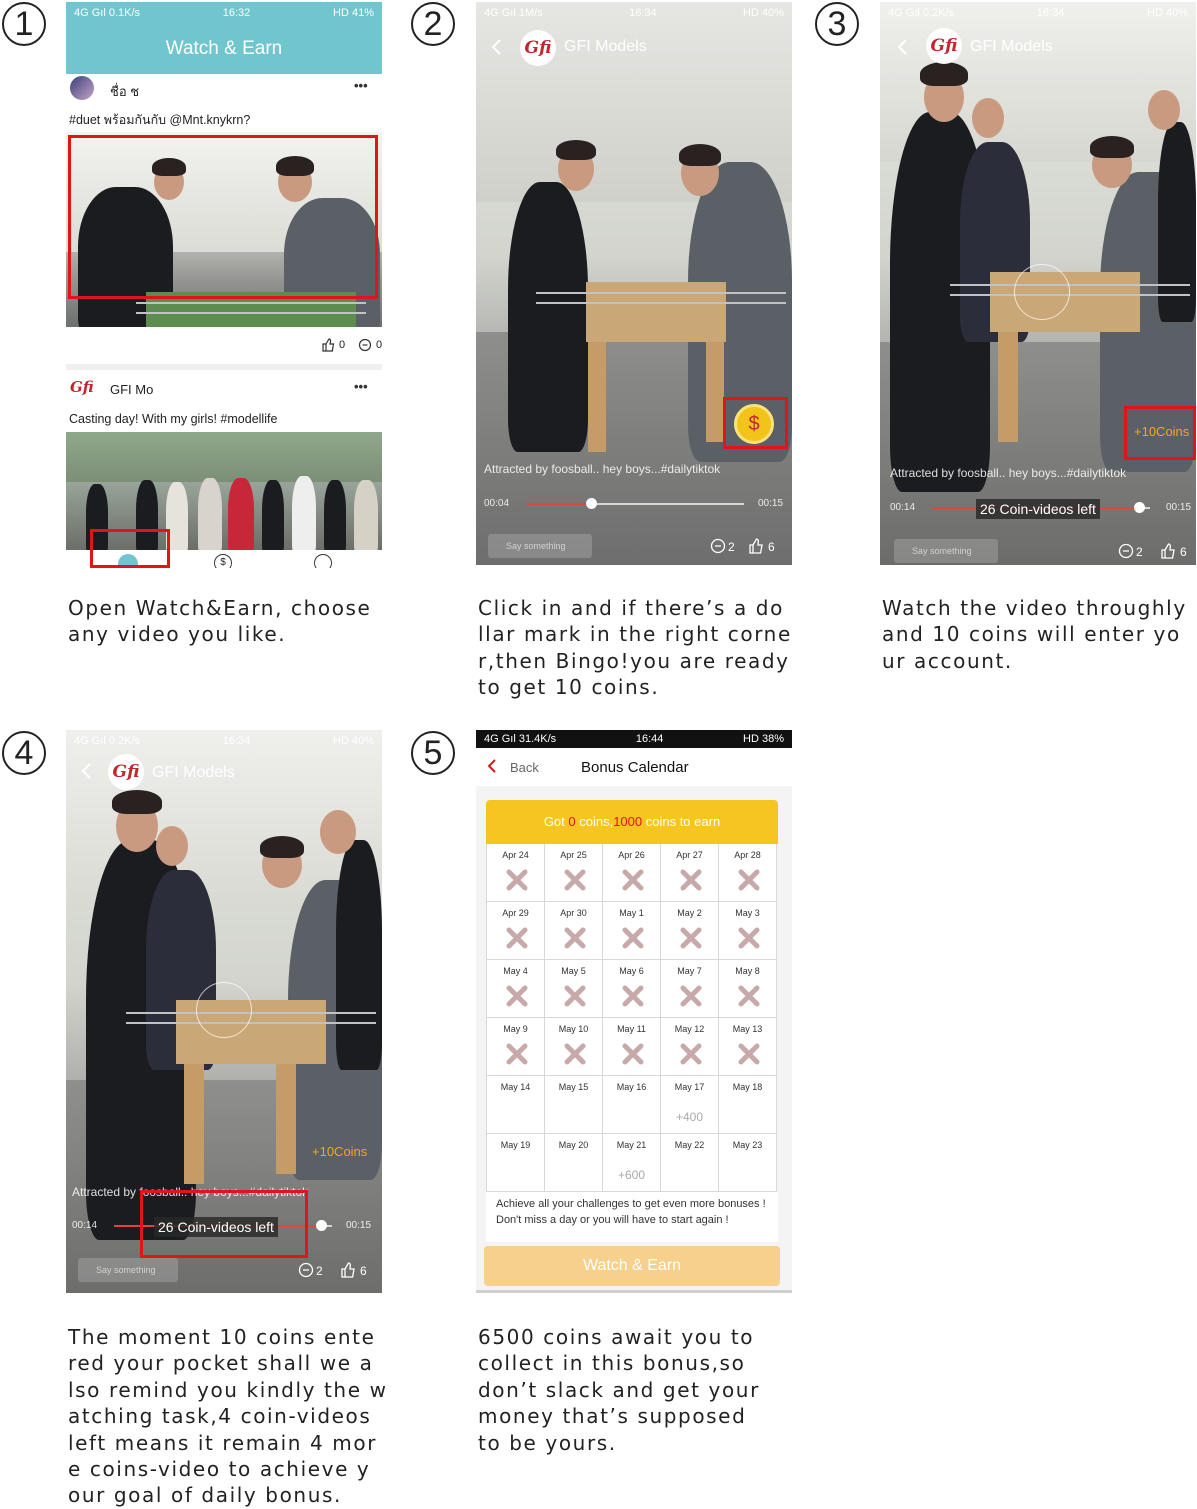 Image resolution: width=1197 pixels, height=1509 pixels. Describe the element at coordinates (124, 91) in the screenshot. I see `post-username: ชื่อ ช` at that location.